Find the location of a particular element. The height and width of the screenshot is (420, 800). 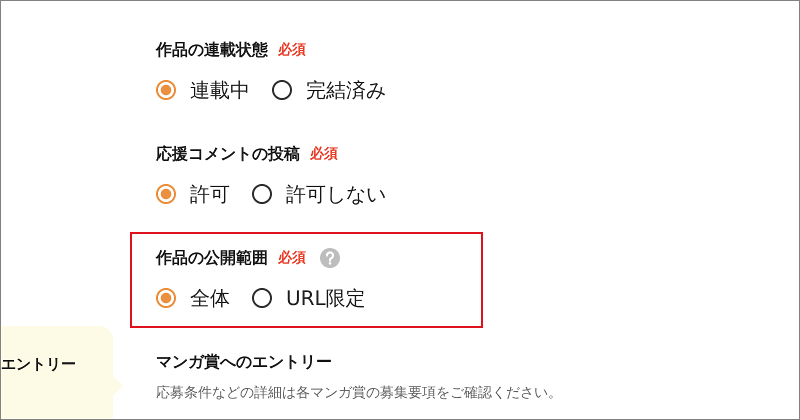

help-icon is located at coordinates (330, 258).